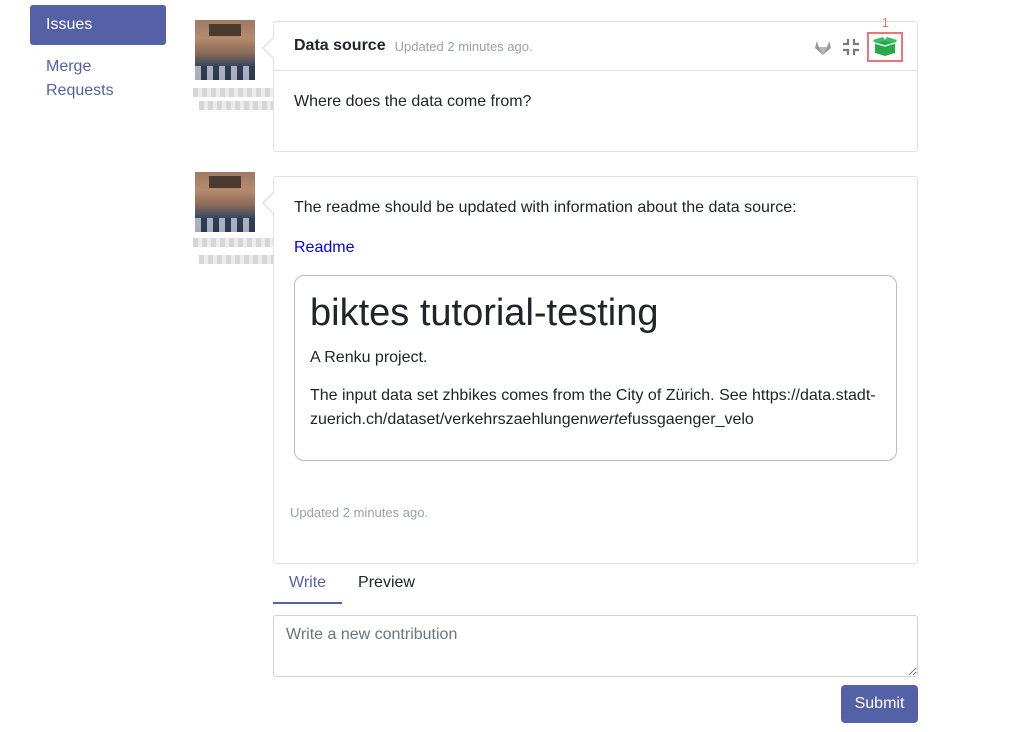 Image resolution: width=1024 pixels, height=732 pixels. I want to click on contributor-avatar-block, so click(234, 218).